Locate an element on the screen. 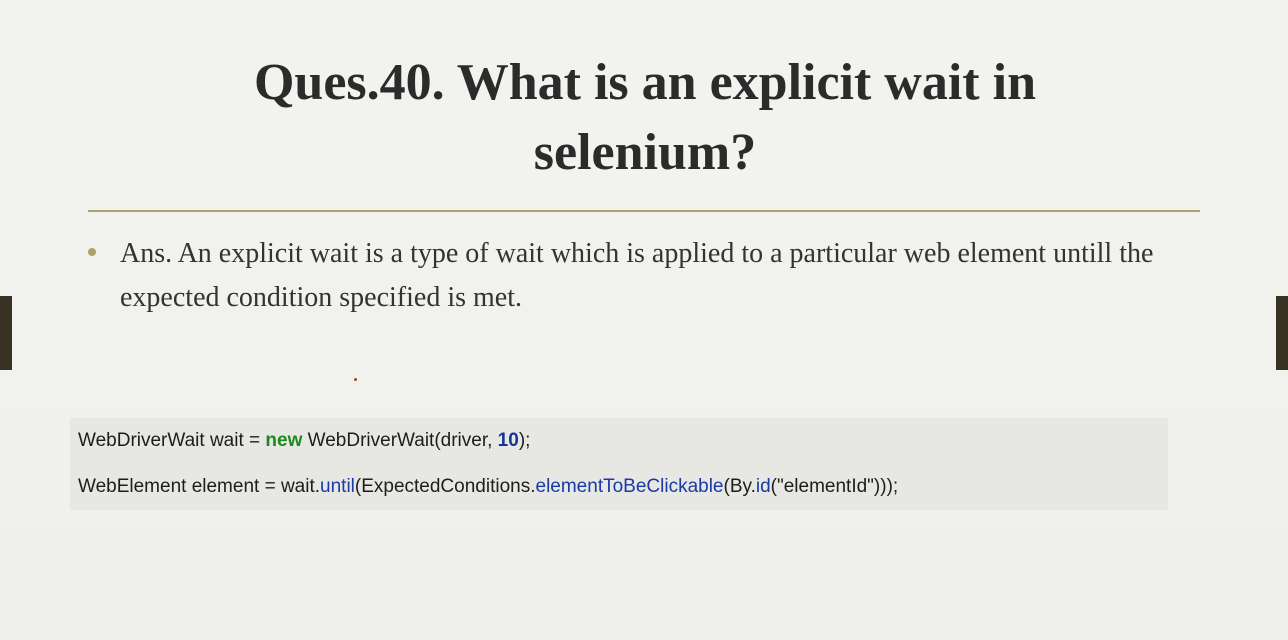 This screenshot has width=1288, height=640. left-edge-marker is located at coordinates (6, 333).